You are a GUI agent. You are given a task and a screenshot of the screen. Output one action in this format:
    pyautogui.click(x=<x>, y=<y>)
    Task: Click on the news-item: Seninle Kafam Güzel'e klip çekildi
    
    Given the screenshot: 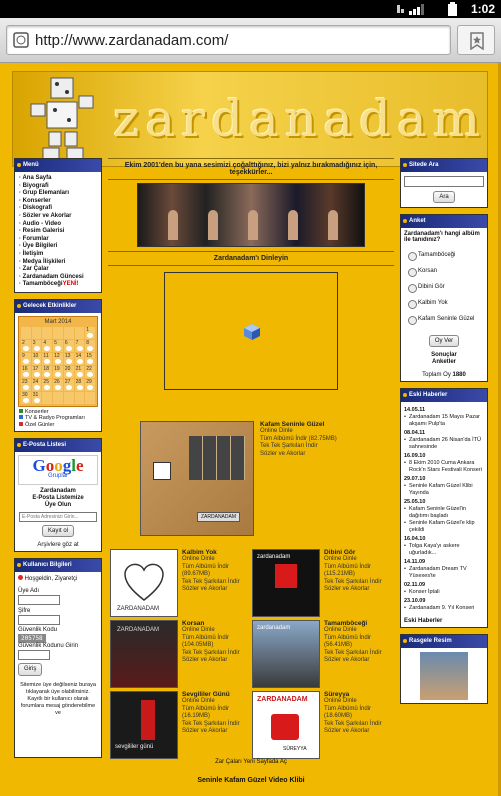 What is the action you would take?
    pyautogui.click(x=444, y=527)
    